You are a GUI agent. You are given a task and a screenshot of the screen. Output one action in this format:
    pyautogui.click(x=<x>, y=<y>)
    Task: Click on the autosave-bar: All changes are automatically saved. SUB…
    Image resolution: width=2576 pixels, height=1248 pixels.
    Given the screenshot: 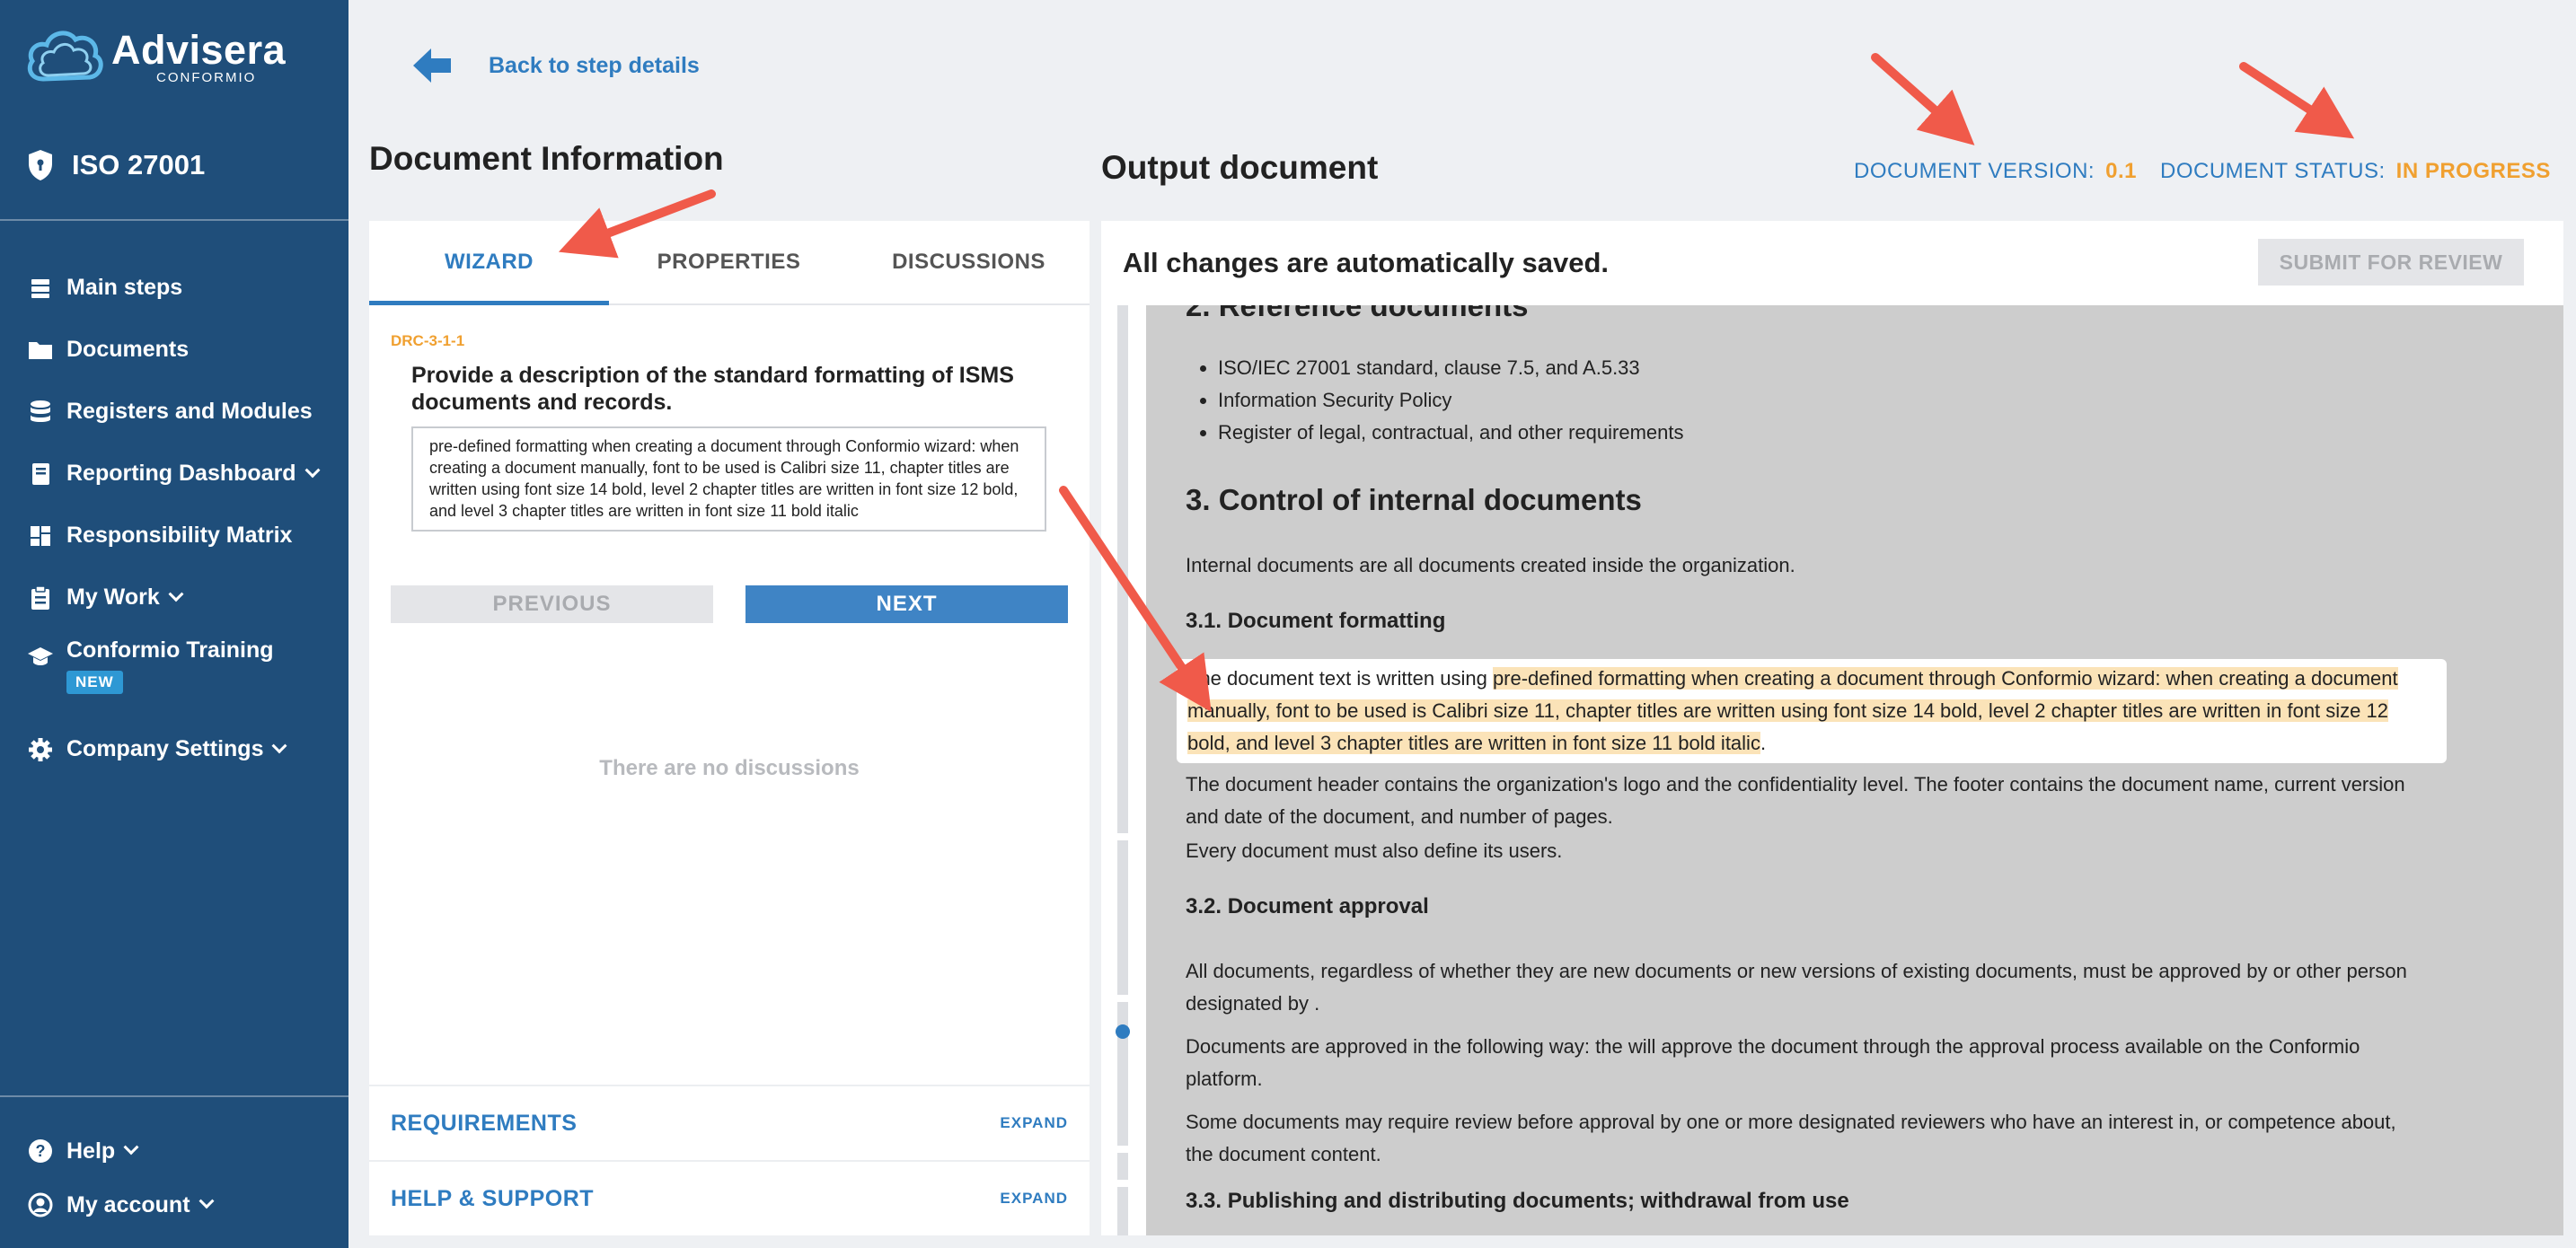 What is the action you would take?
    pyautogui.click(x=1832, y=263)
    